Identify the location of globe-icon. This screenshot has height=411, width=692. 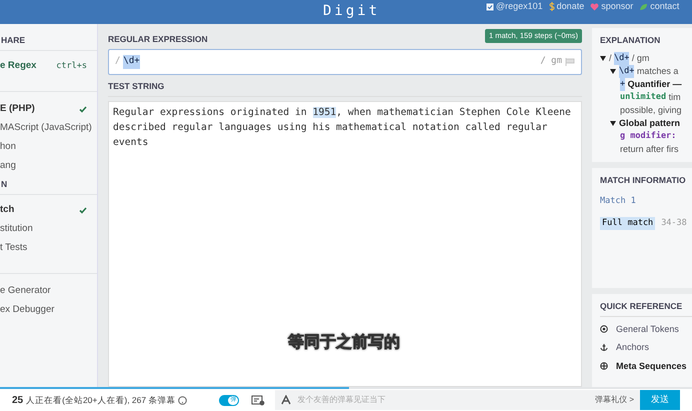
(604, 366).